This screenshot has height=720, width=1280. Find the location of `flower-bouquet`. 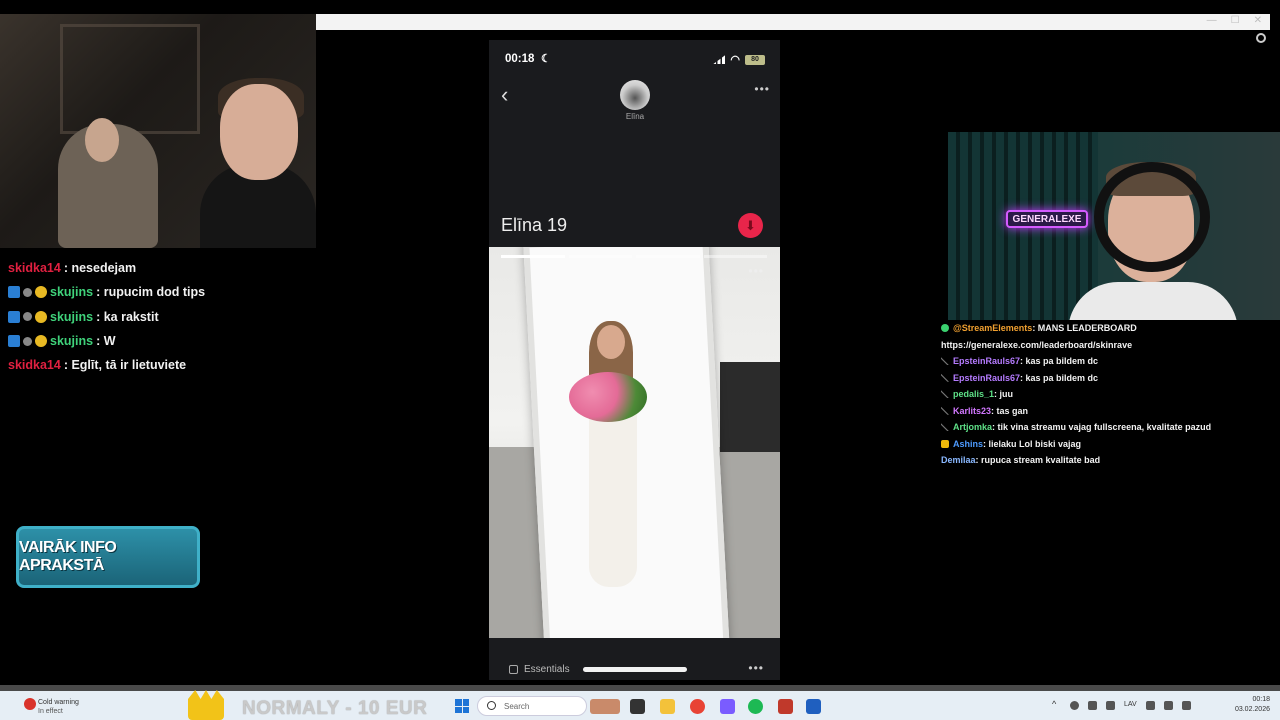

flower-bouquet is located at coordinates (608, 397).